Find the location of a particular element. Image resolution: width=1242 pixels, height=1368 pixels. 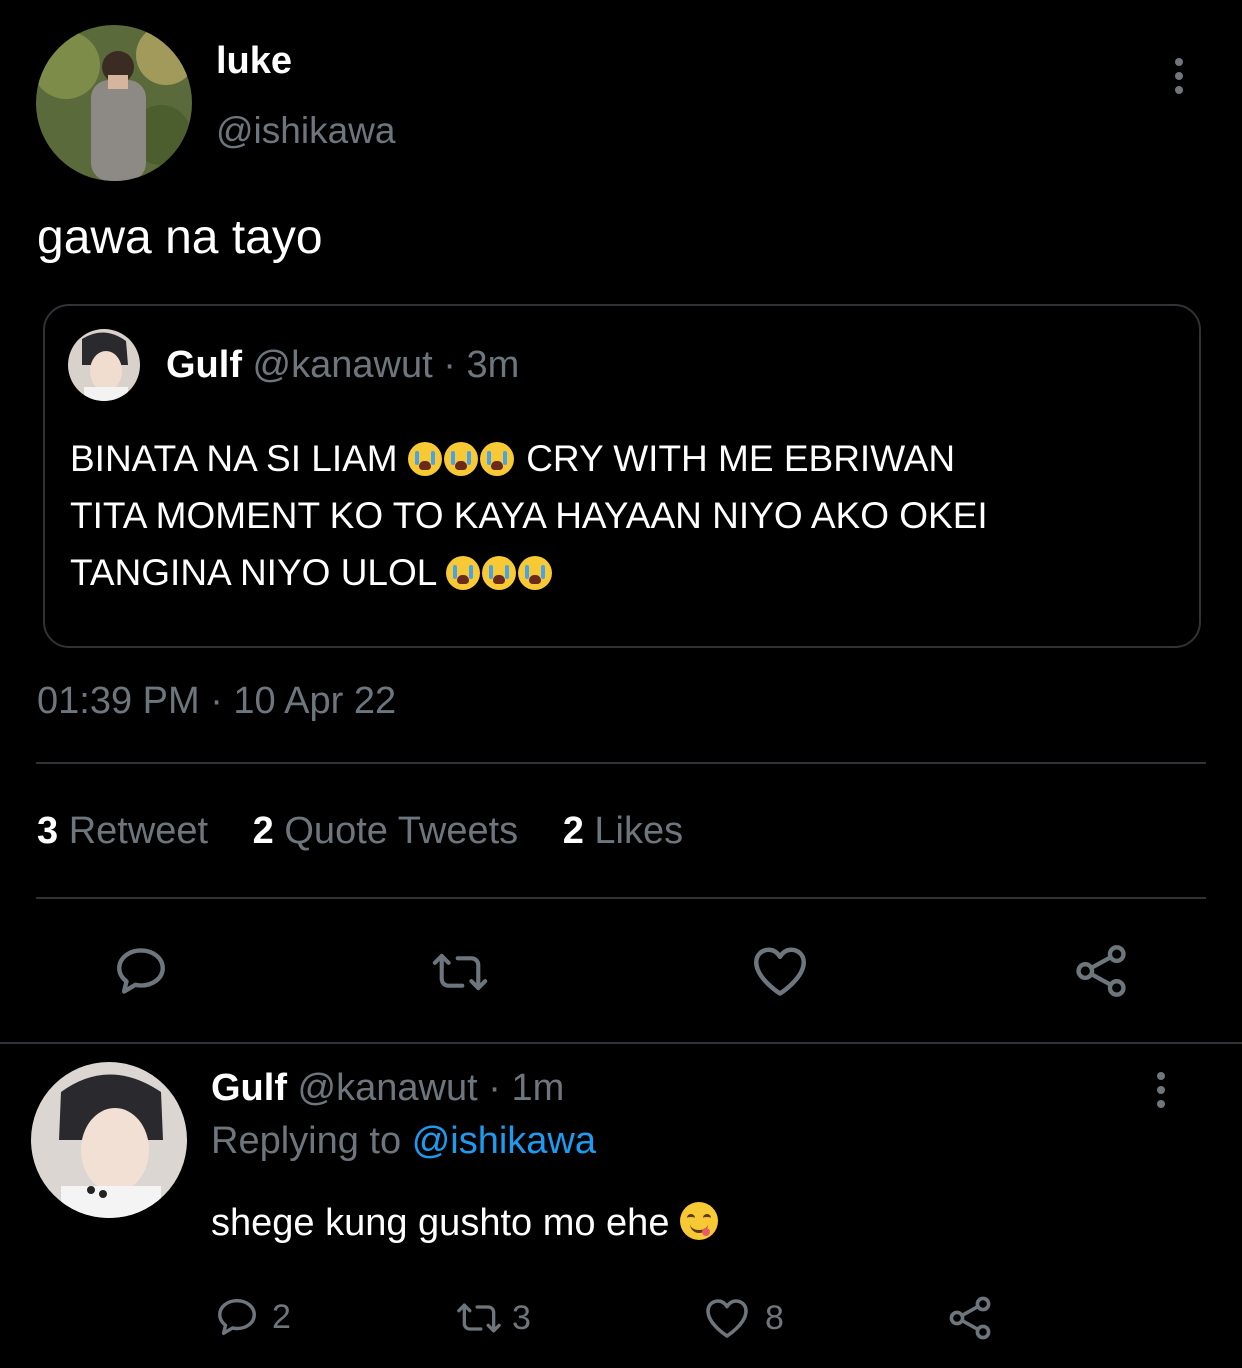

quoted-line-1-b: CRY WITH ME EBRIWAN is located at coordinates (741, 458).